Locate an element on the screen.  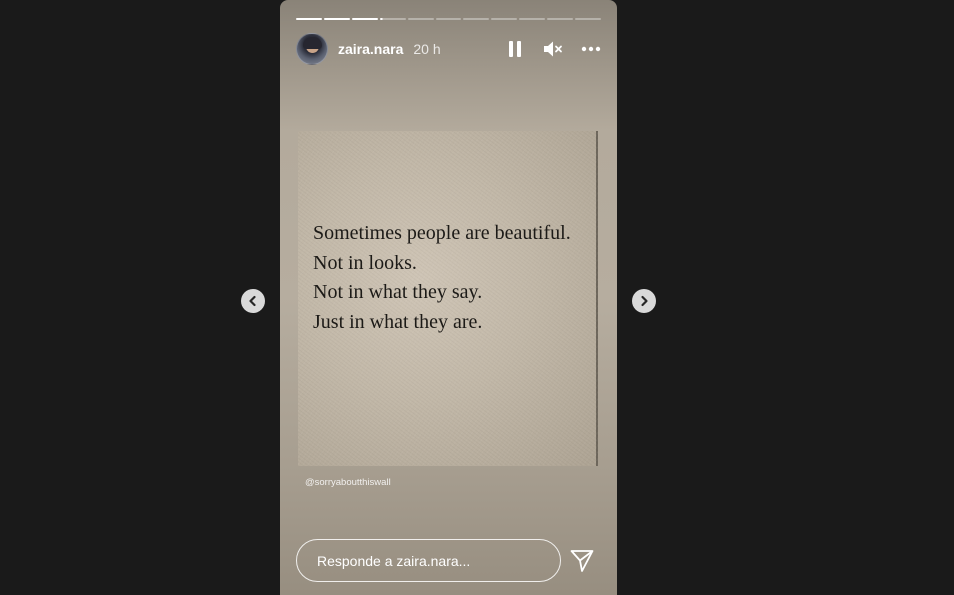
send-button is located at coordinates (582, 561).